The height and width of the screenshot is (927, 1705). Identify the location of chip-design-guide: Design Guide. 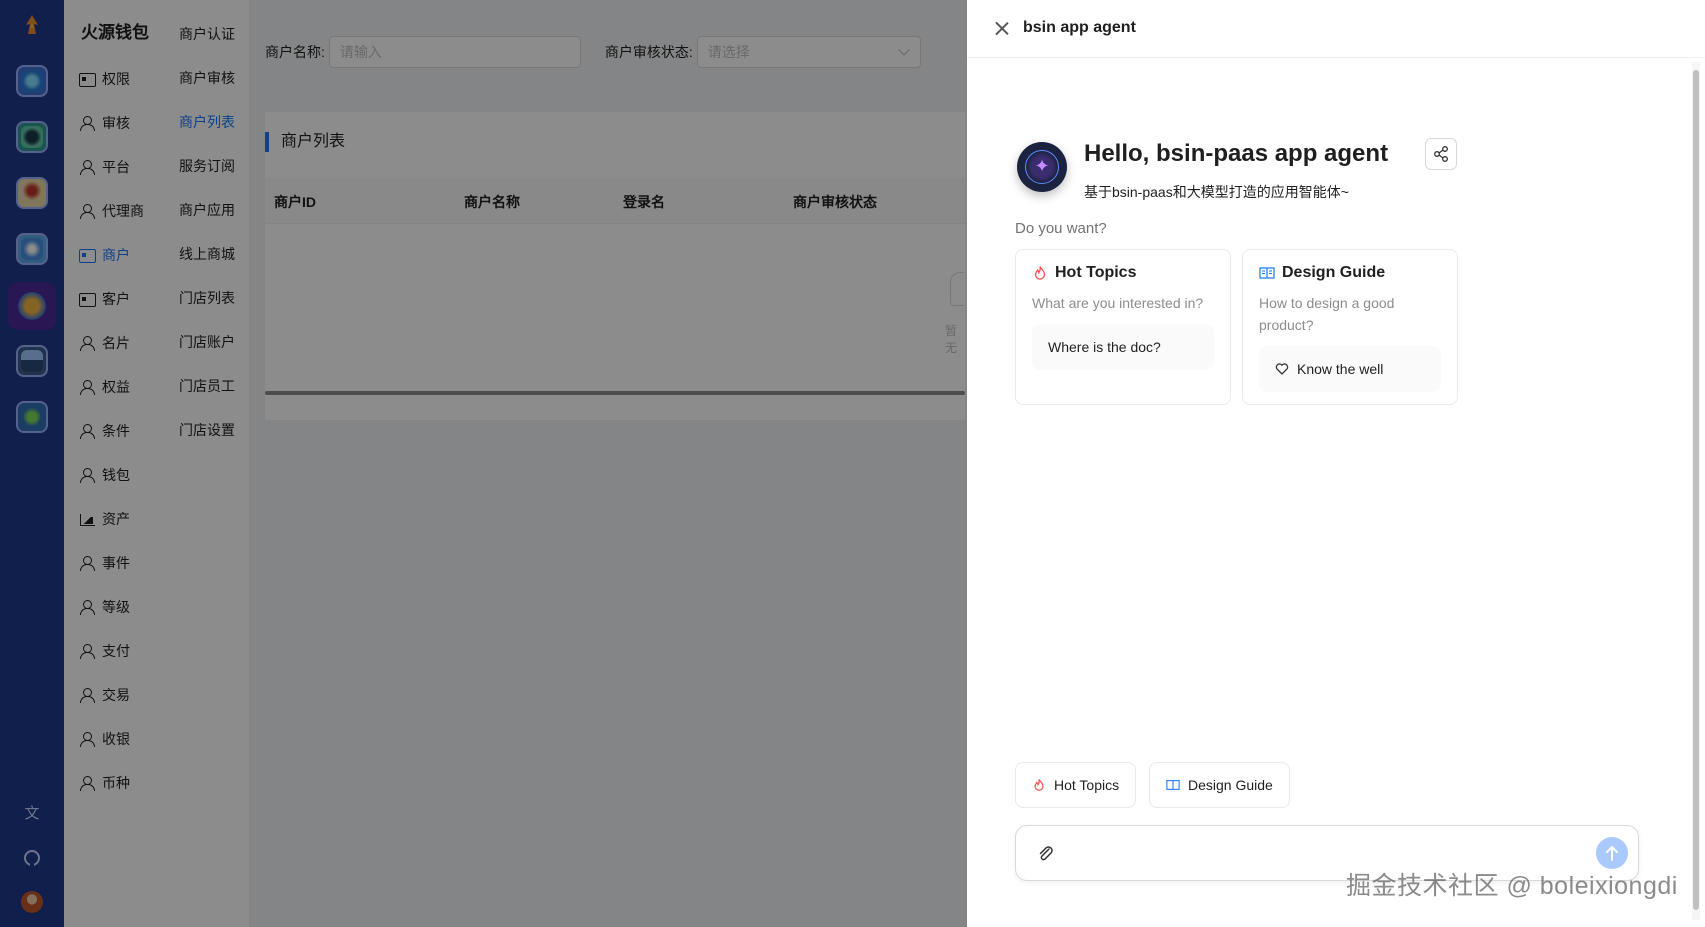
(1219, 785).